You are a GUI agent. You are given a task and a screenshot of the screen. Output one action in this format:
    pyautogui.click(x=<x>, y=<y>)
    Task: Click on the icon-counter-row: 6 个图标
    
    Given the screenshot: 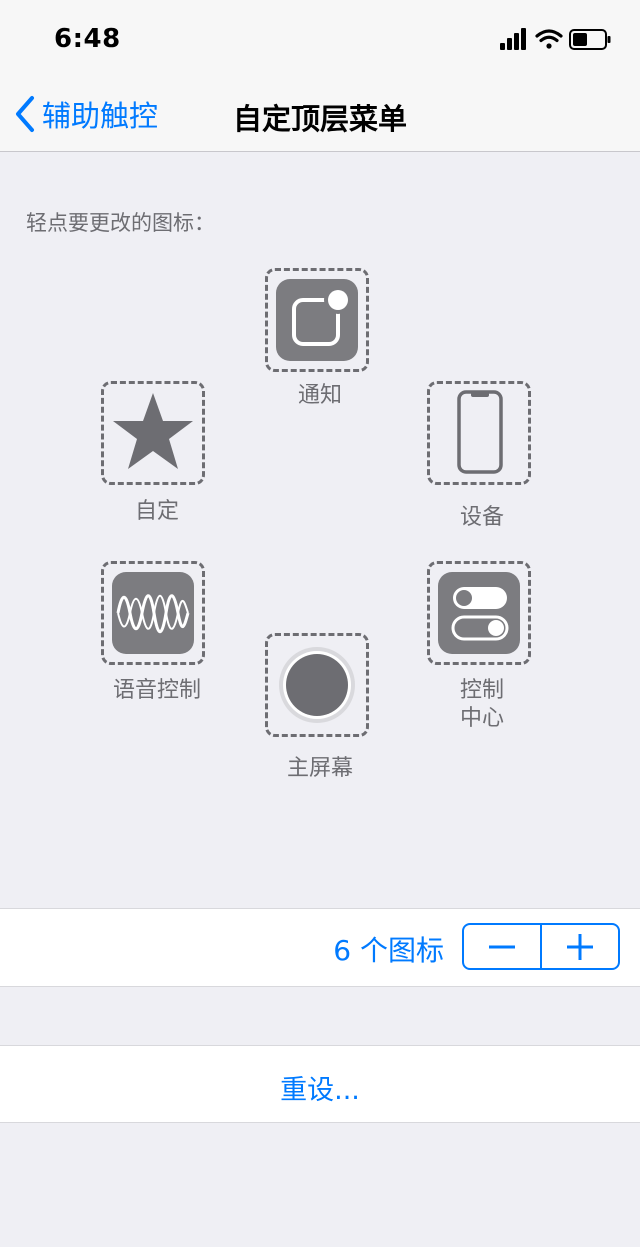 What is the action you would take?
    pyautogui.click(x=320, y=947)
    